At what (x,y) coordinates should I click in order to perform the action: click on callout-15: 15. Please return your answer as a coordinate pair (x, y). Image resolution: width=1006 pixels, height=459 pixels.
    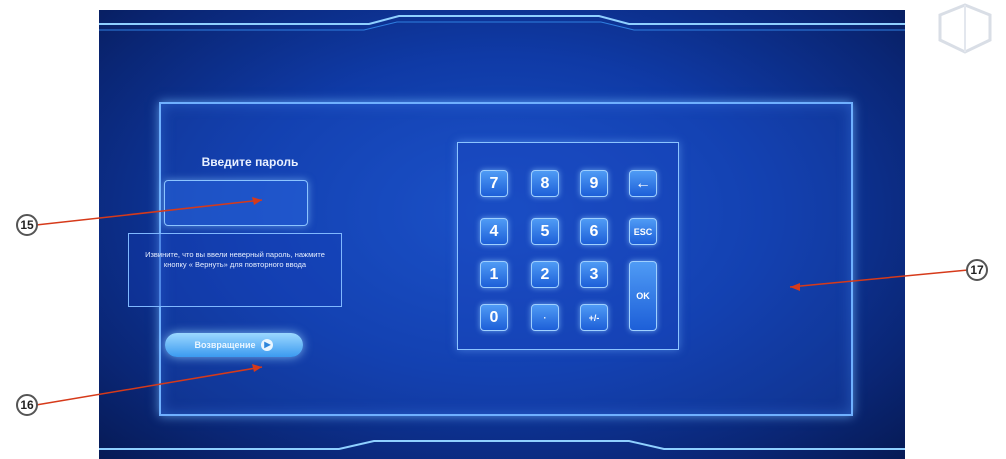
    Looking at the image, I should click on (27, 225).